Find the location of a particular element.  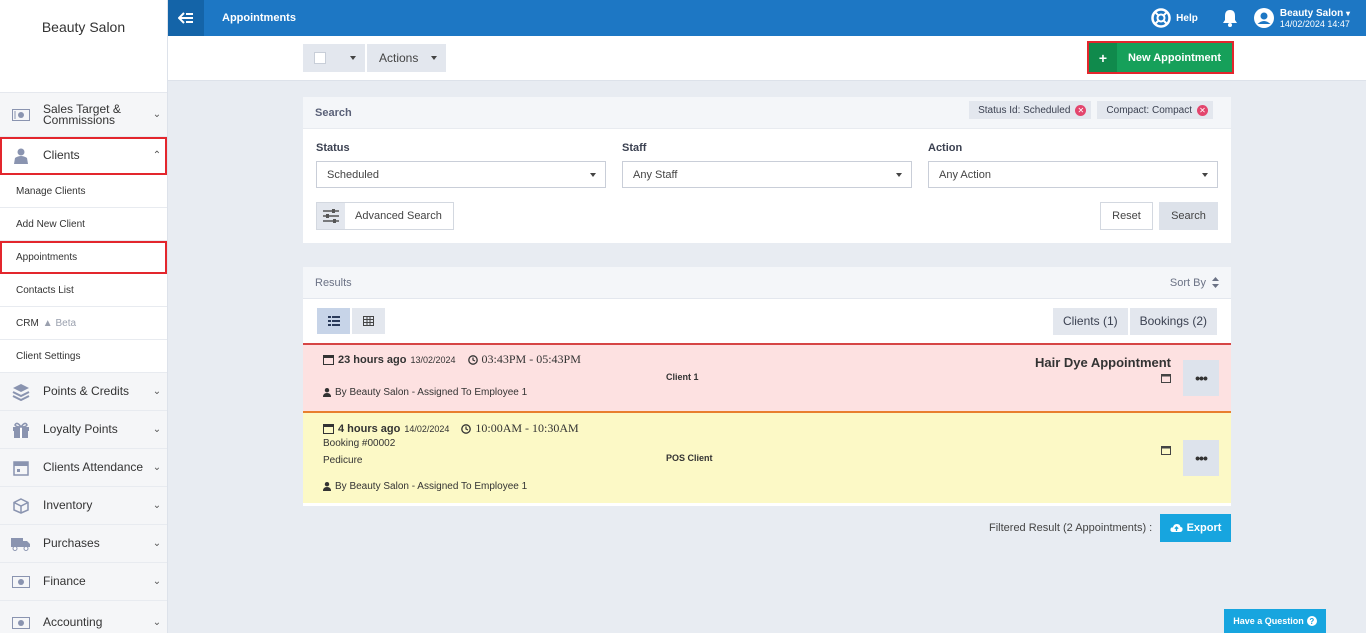

sidebar-item-inventory: Inventory ⌄ is located at coordinates (83, 506).